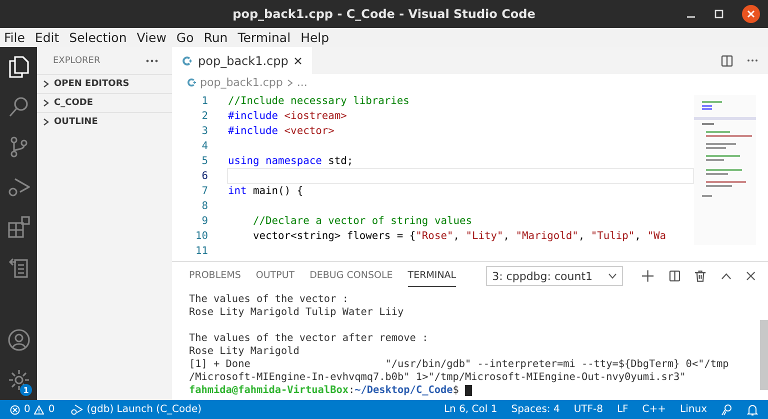 Image resolution: width=768 pixels, height=419 pixels. What do you see at coordinates (151, 37) in the screenshot?
I see `menu-item: View` at bounding box center [151, 37].